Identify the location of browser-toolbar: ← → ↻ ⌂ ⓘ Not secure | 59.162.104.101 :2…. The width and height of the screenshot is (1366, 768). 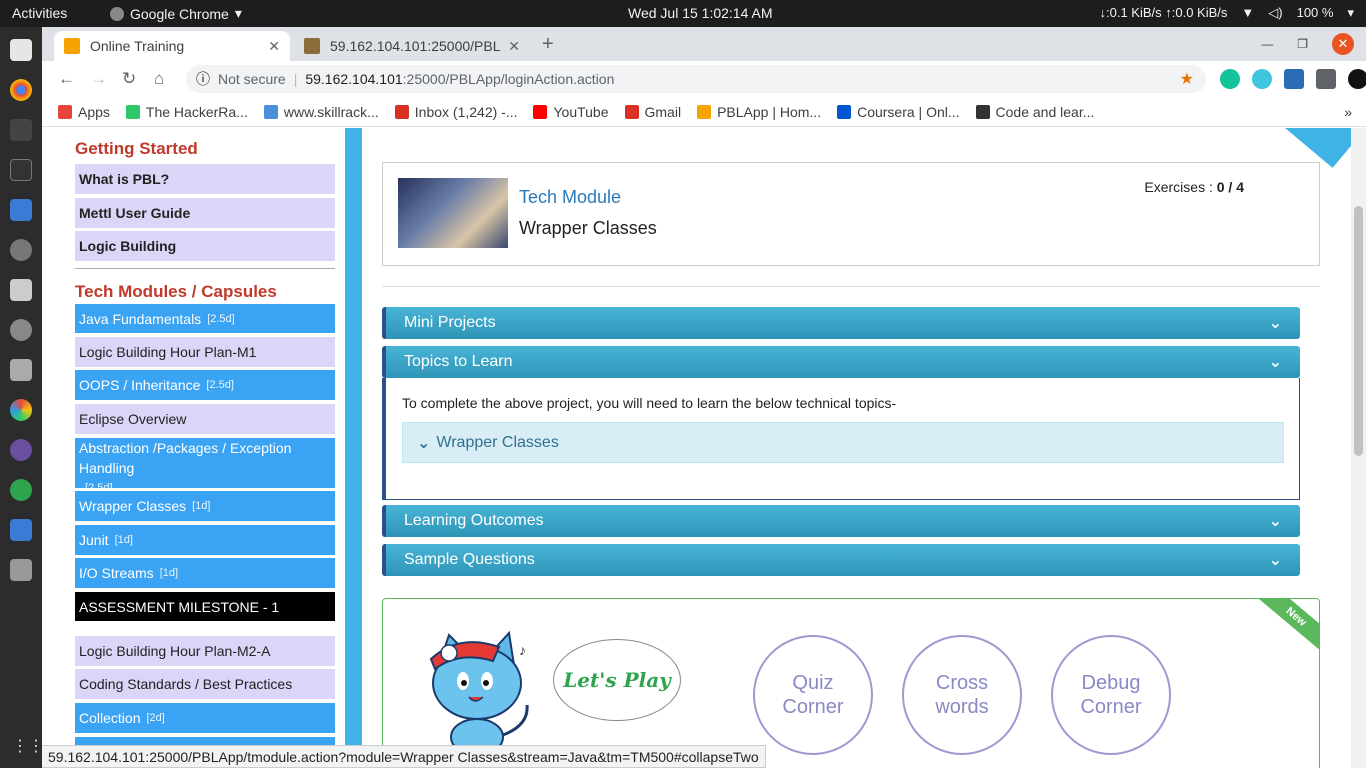
(704, 79).